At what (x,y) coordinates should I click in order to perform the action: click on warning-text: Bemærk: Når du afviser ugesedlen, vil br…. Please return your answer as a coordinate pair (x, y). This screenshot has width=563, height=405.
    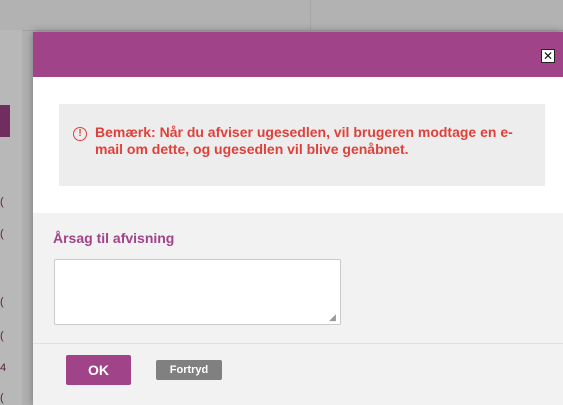
    Looking at the image, I should click on (304, 140).